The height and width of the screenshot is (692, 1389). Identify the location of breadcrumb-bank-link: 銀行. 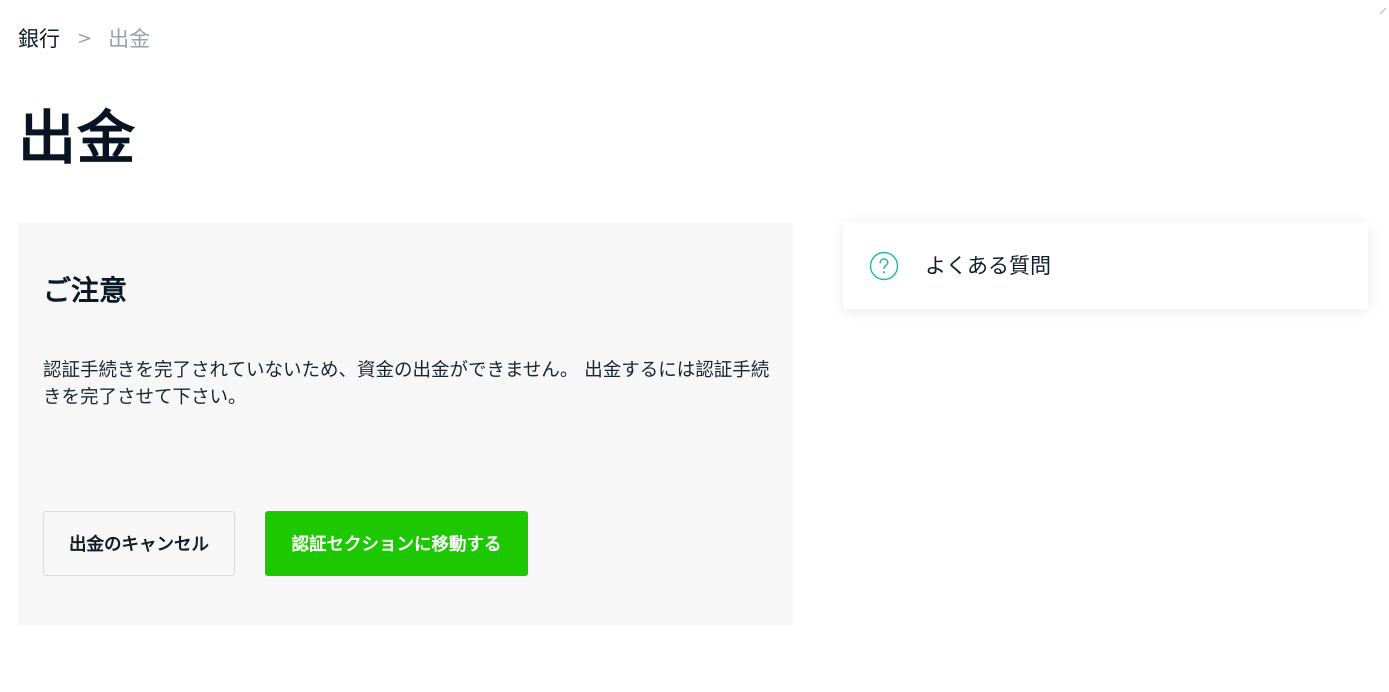
(39, 38).